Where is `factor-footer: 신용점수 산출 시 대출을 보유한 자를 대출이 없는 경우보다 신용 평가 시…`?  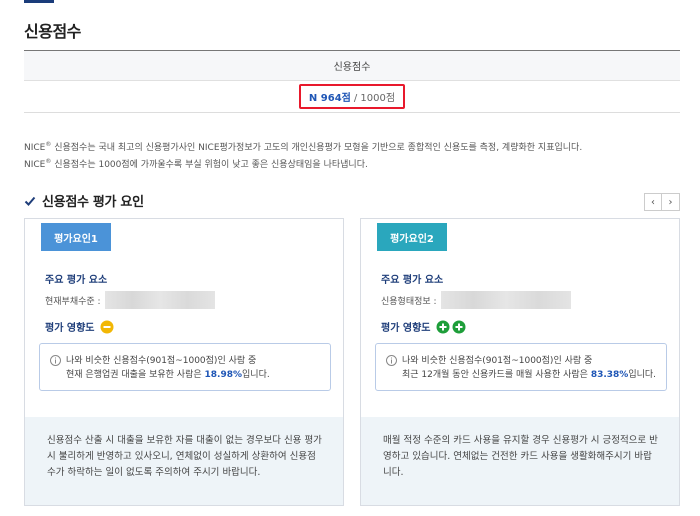
factor-footer: 신용점수 산출 시 대출을 보유한 자를 대출이 없는 경우보다 신용 평가 시… is located at coordinates (184, 461).